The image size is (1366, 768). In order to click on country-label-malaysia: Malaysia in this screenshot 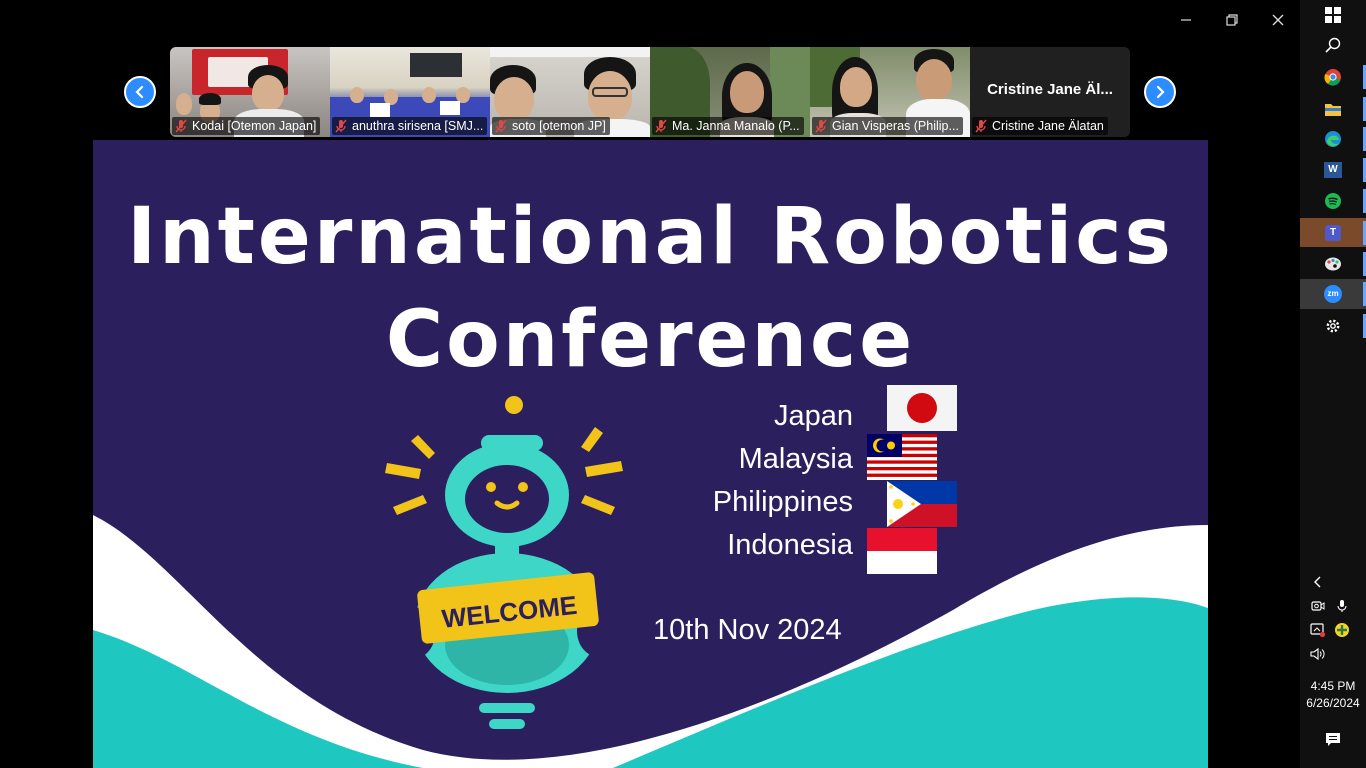, I will do `click(795, 459)`.